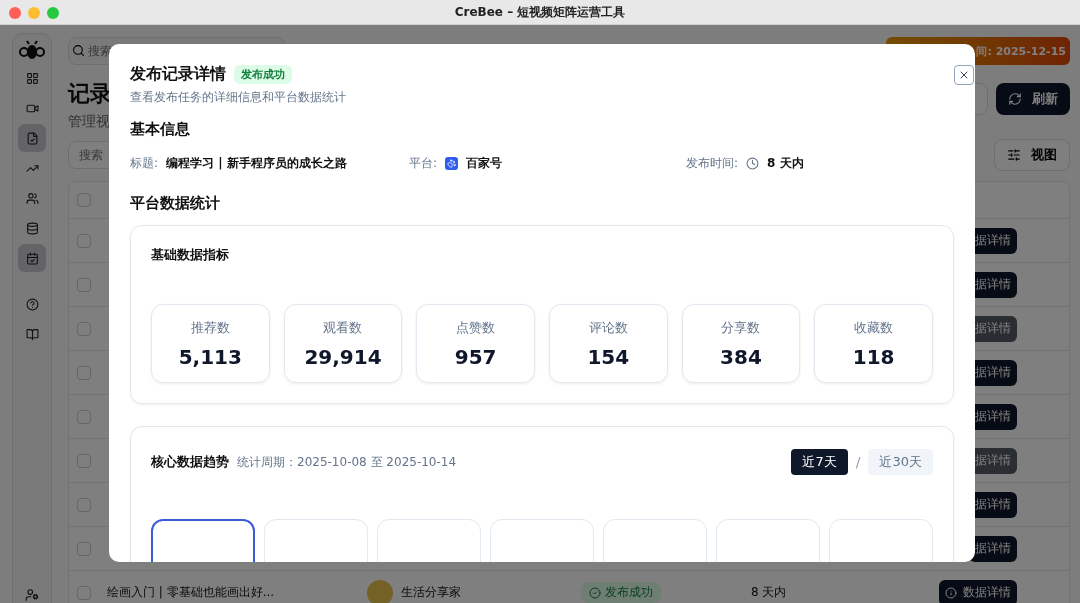 The image size is (1080, 603). I want to click on field-value: 编程学习 | 新手程序员的成长之路, so click(256, 163).